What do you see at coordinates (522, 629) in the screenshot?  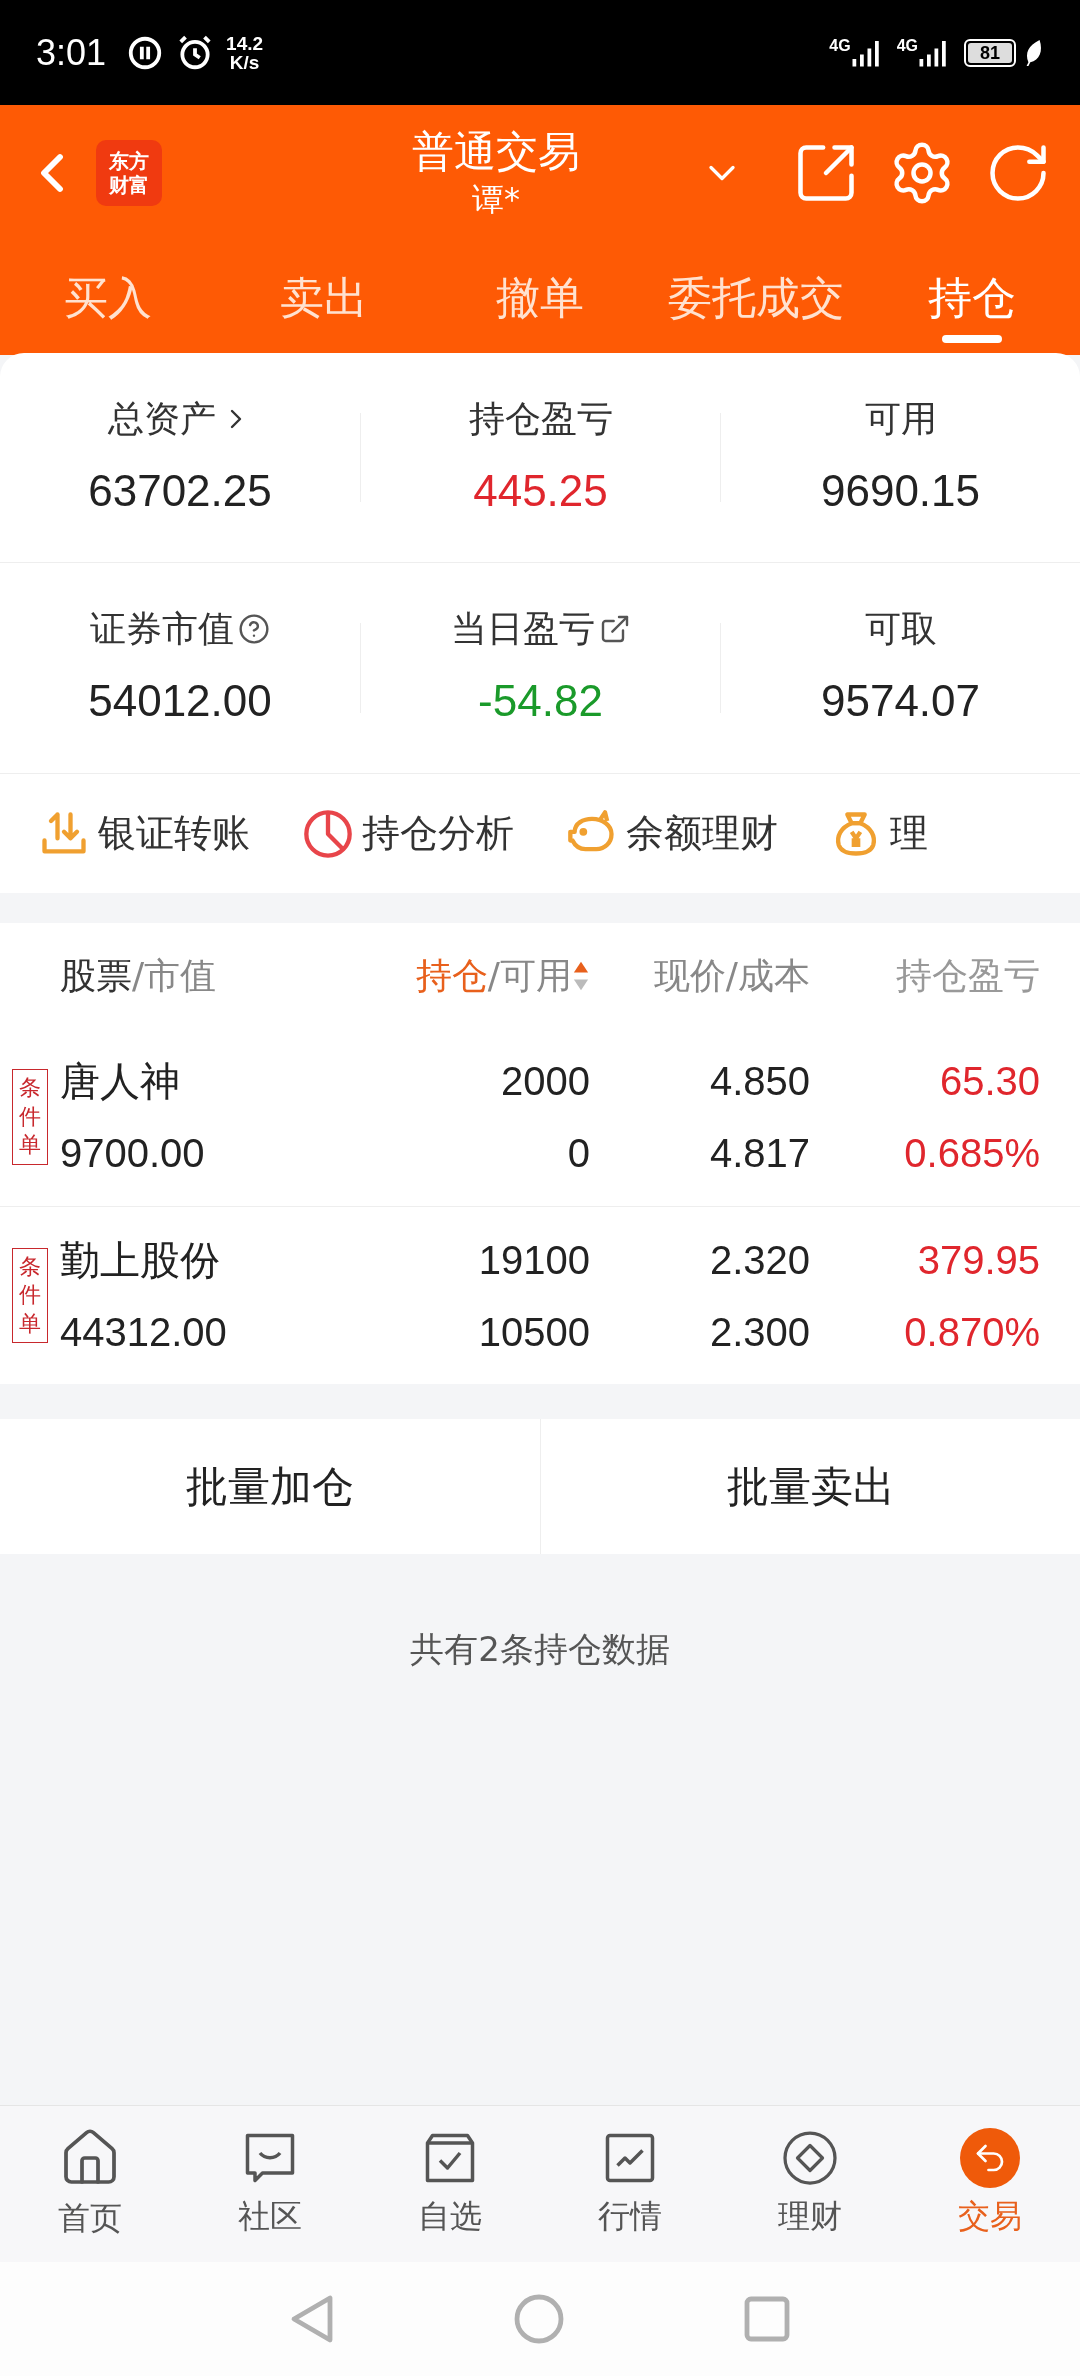 I see `summary-label: 当日盈亏` at bounding box center [522, 629].